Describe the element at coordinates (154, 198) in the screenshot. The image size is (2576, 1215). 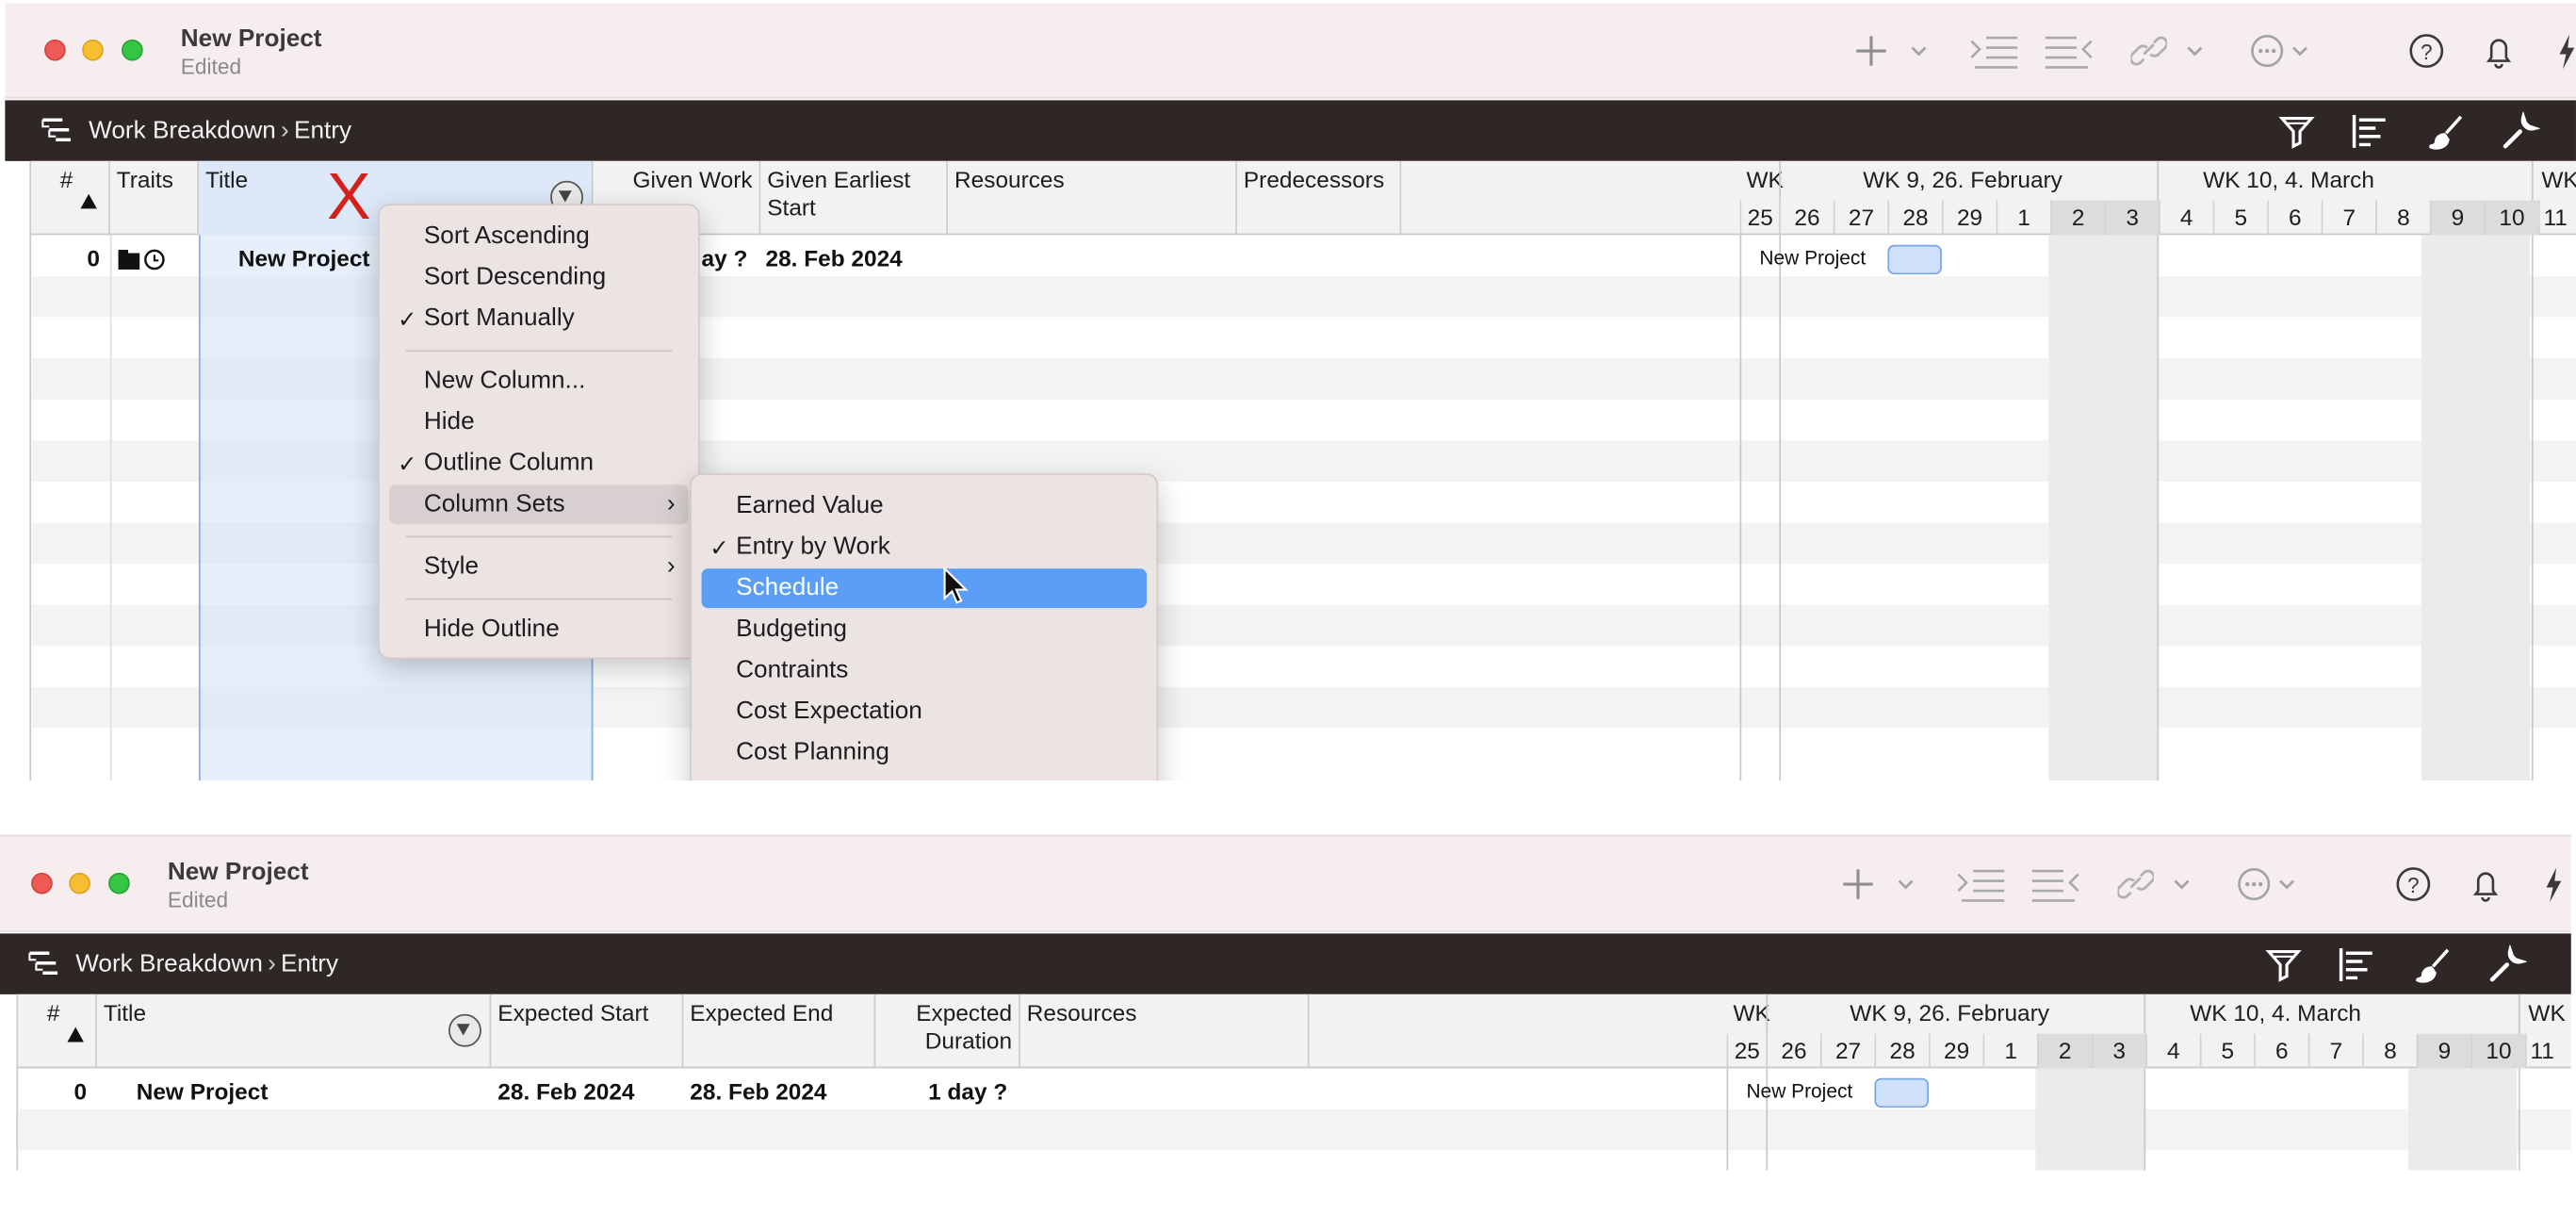
I see `column-header-traits: Traits` at that location.